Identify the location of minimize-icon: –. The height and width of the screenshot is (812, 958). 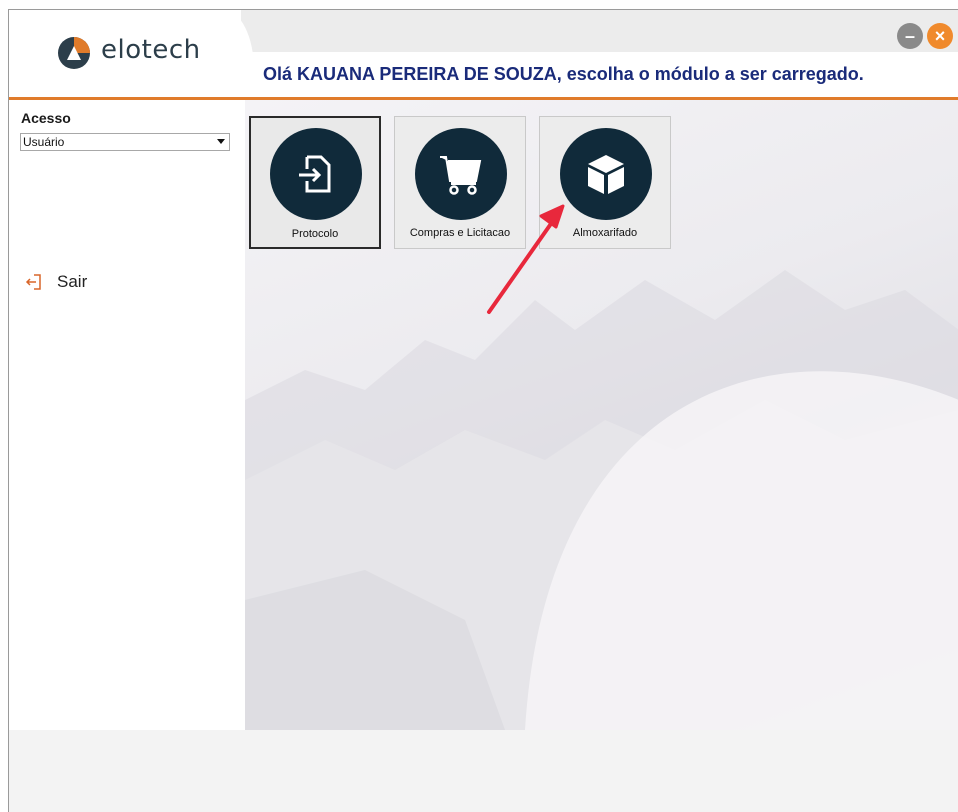
(909, 36).